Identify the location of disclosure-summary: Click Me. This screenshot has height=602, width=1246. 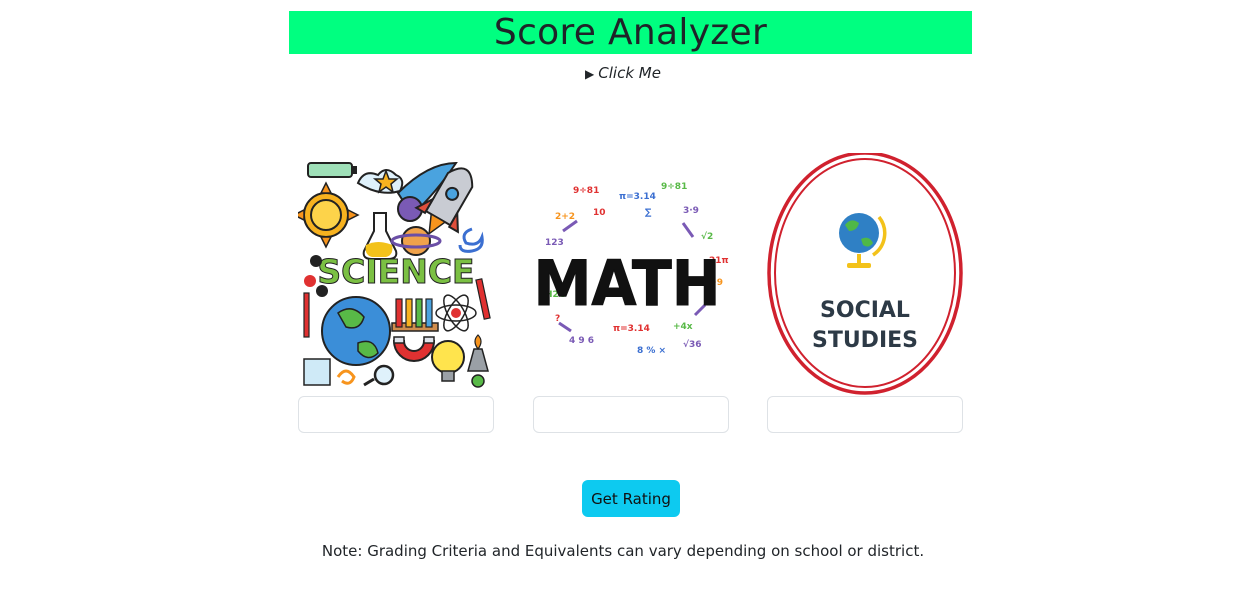
(629, 73).